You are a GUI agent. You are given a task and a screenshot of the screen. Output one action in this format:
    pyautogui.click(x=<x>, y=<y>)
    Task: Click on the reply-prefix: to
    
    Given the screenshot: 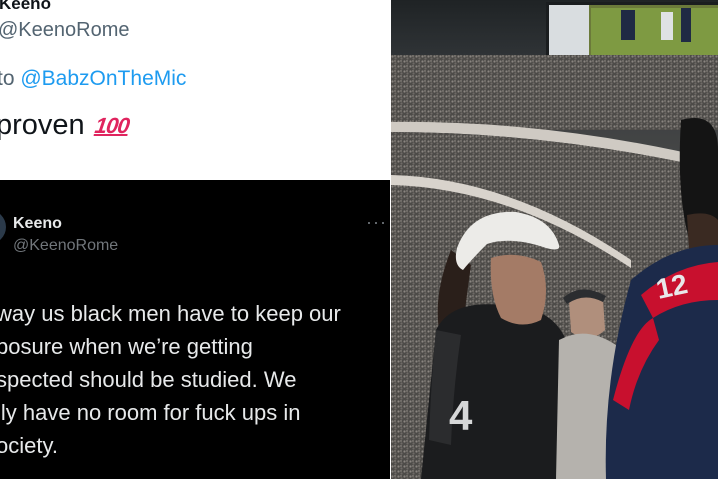 What is the action you would take?
    pyautogui.click(x=7, y=78)
    